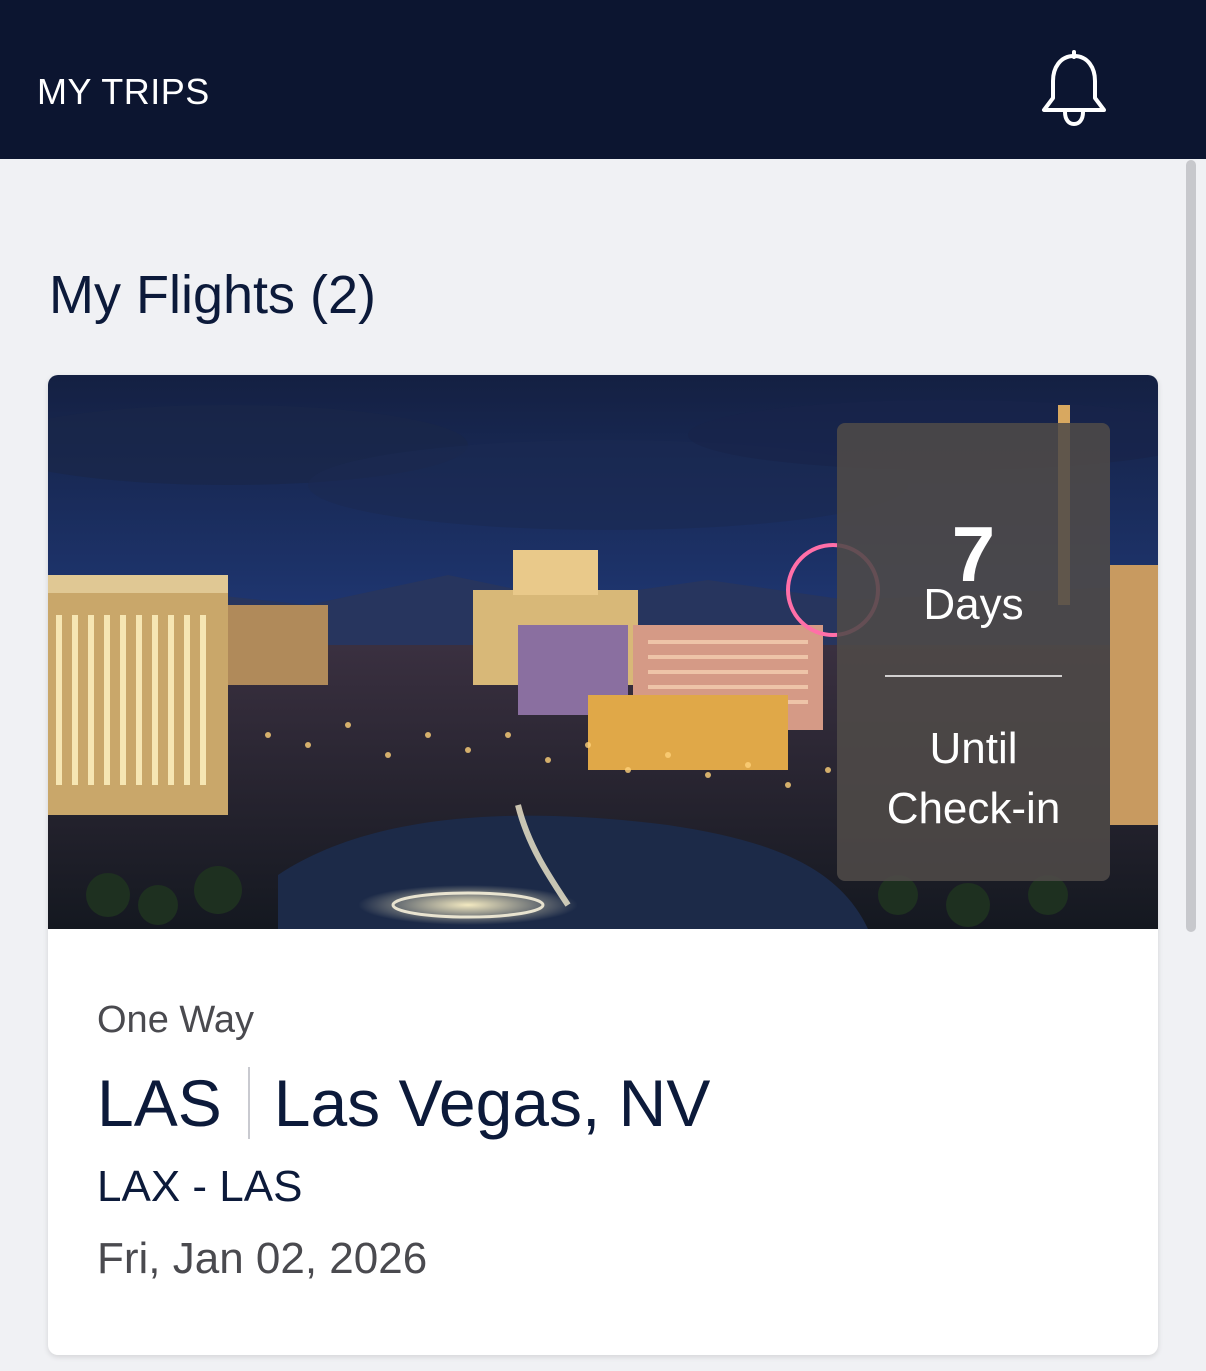  Describe the element at coordinates (159, 1103) in the screenshot. I see `destination-code: LAS` at that location.